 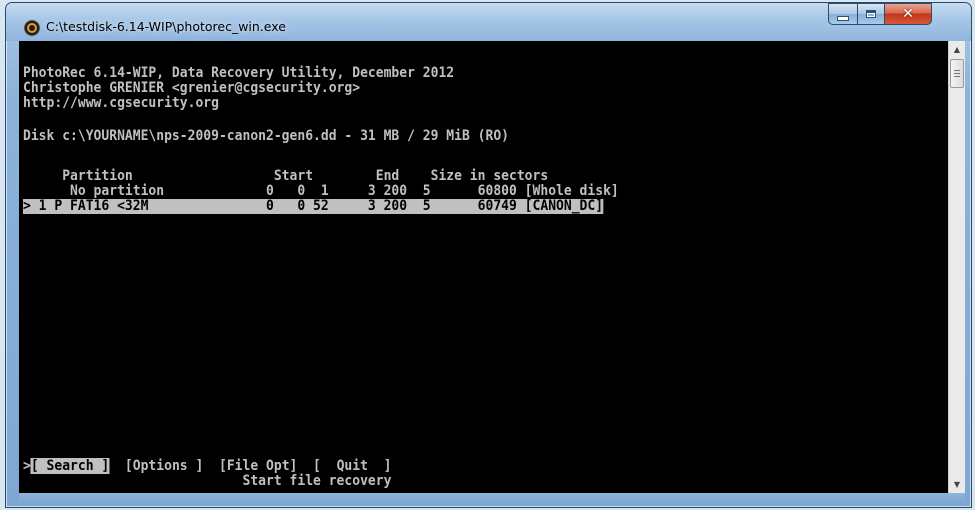 I want to click on scroll-down-icon: ▼, so click(x=957, y=484).